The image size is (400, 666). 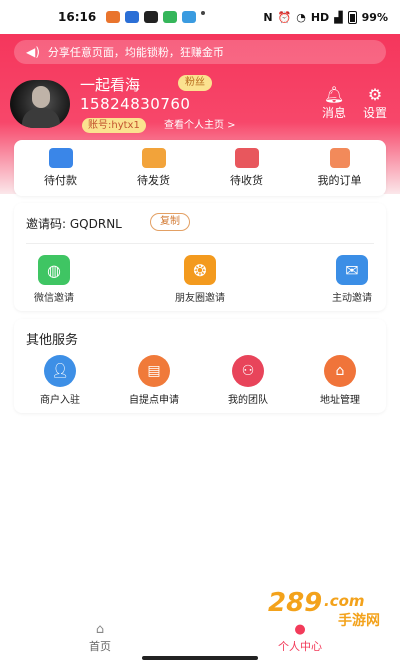 I want to click on address-icon: ⌂, so click(x=340, y=371).